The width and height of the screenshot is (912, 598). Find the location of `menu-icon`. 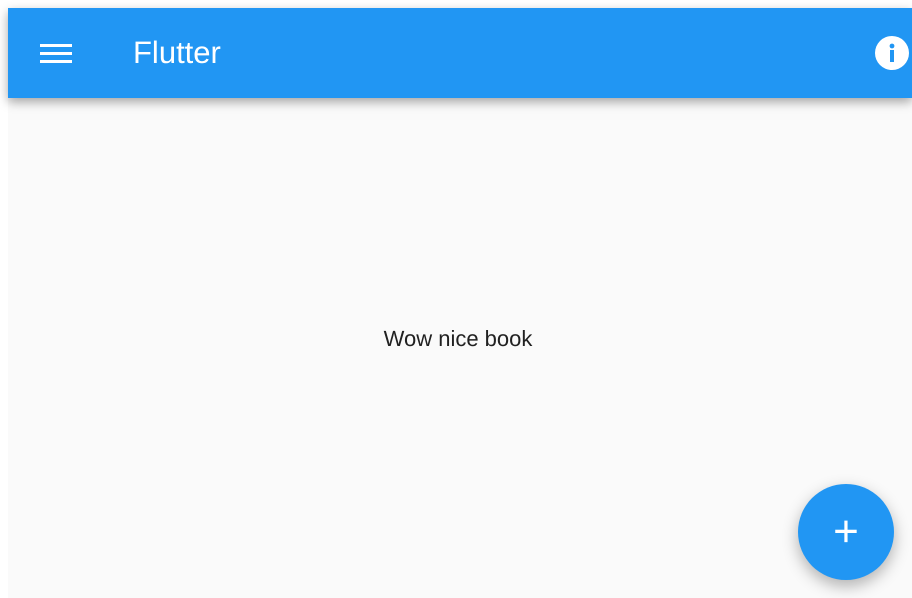

menu-icon is located at coordinates (56, 53).